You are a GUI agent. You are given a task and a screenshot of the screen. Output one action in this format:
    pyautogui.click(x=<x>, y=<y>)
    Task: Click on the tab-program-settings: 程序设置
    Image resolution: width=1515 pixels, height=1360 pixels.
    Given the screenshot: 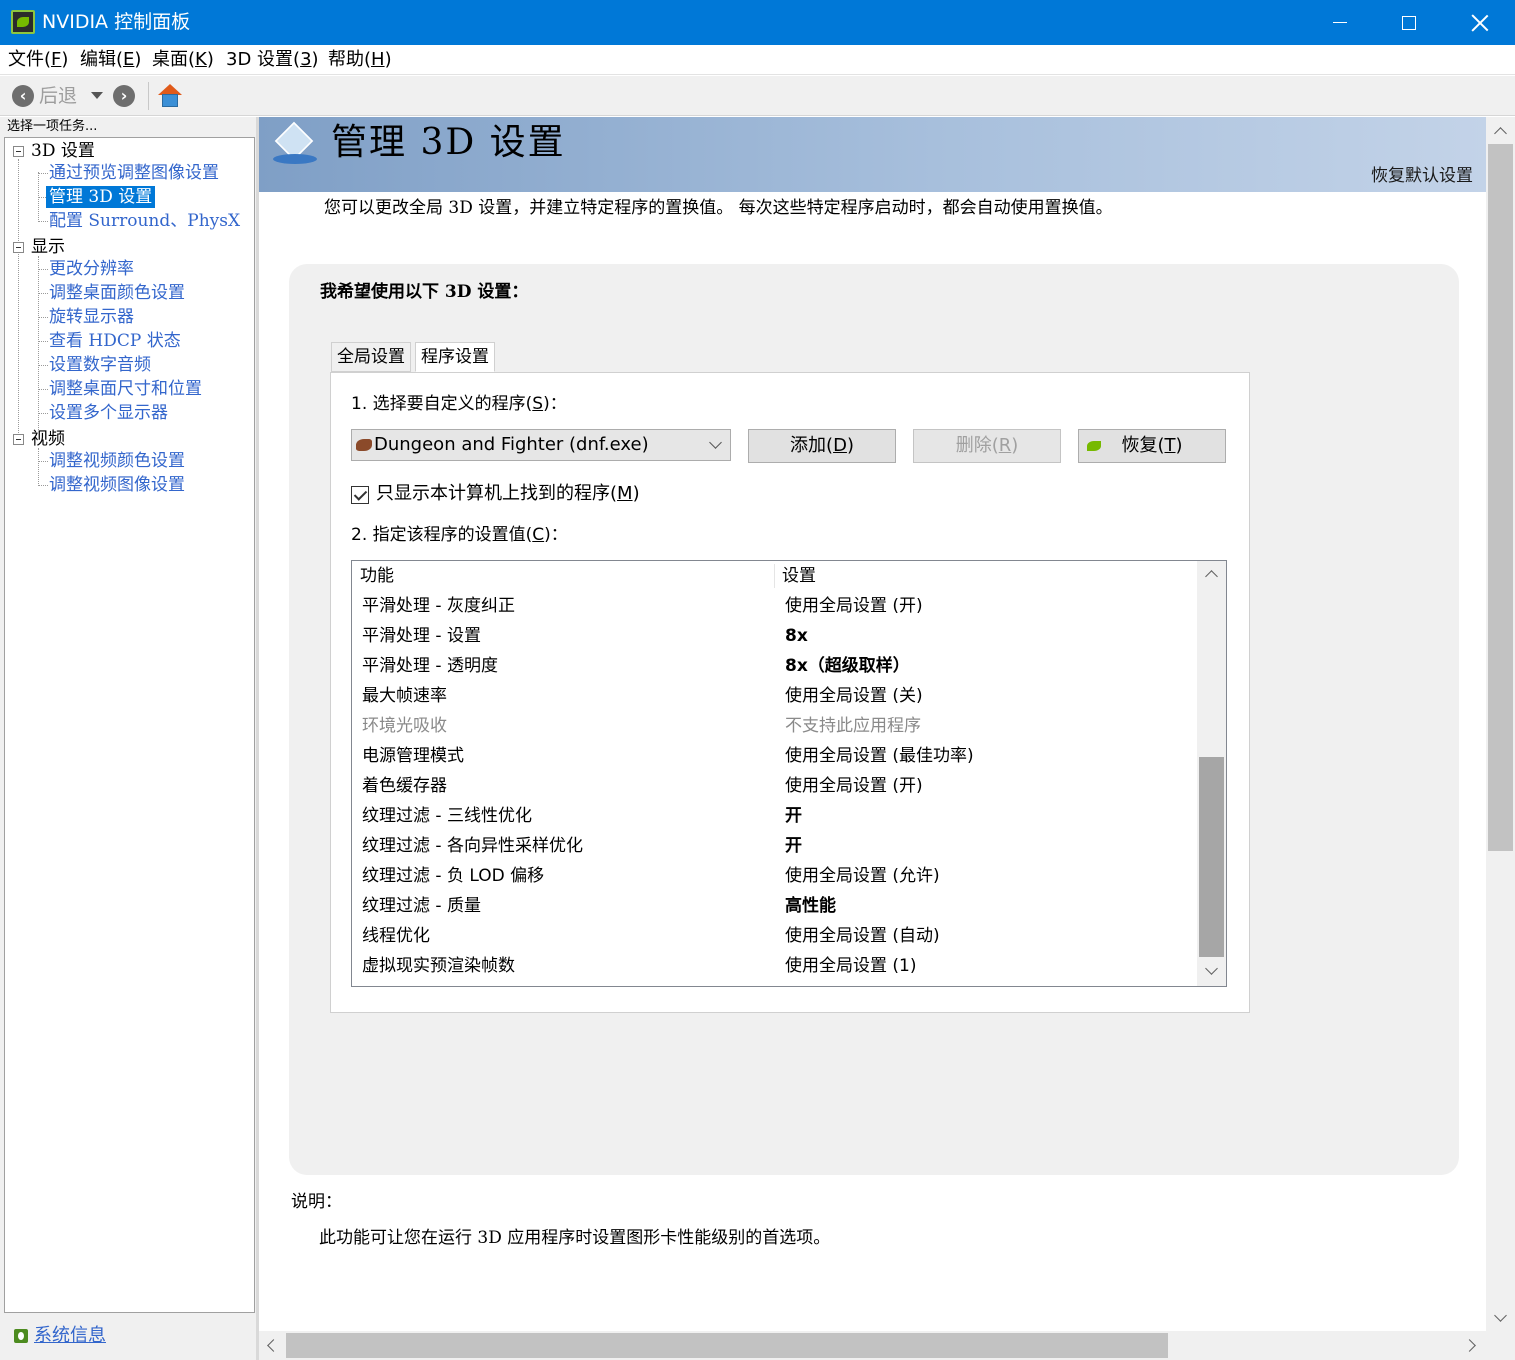 What is the action you would take?
    pyautogui.click(x=455, y=357)
    